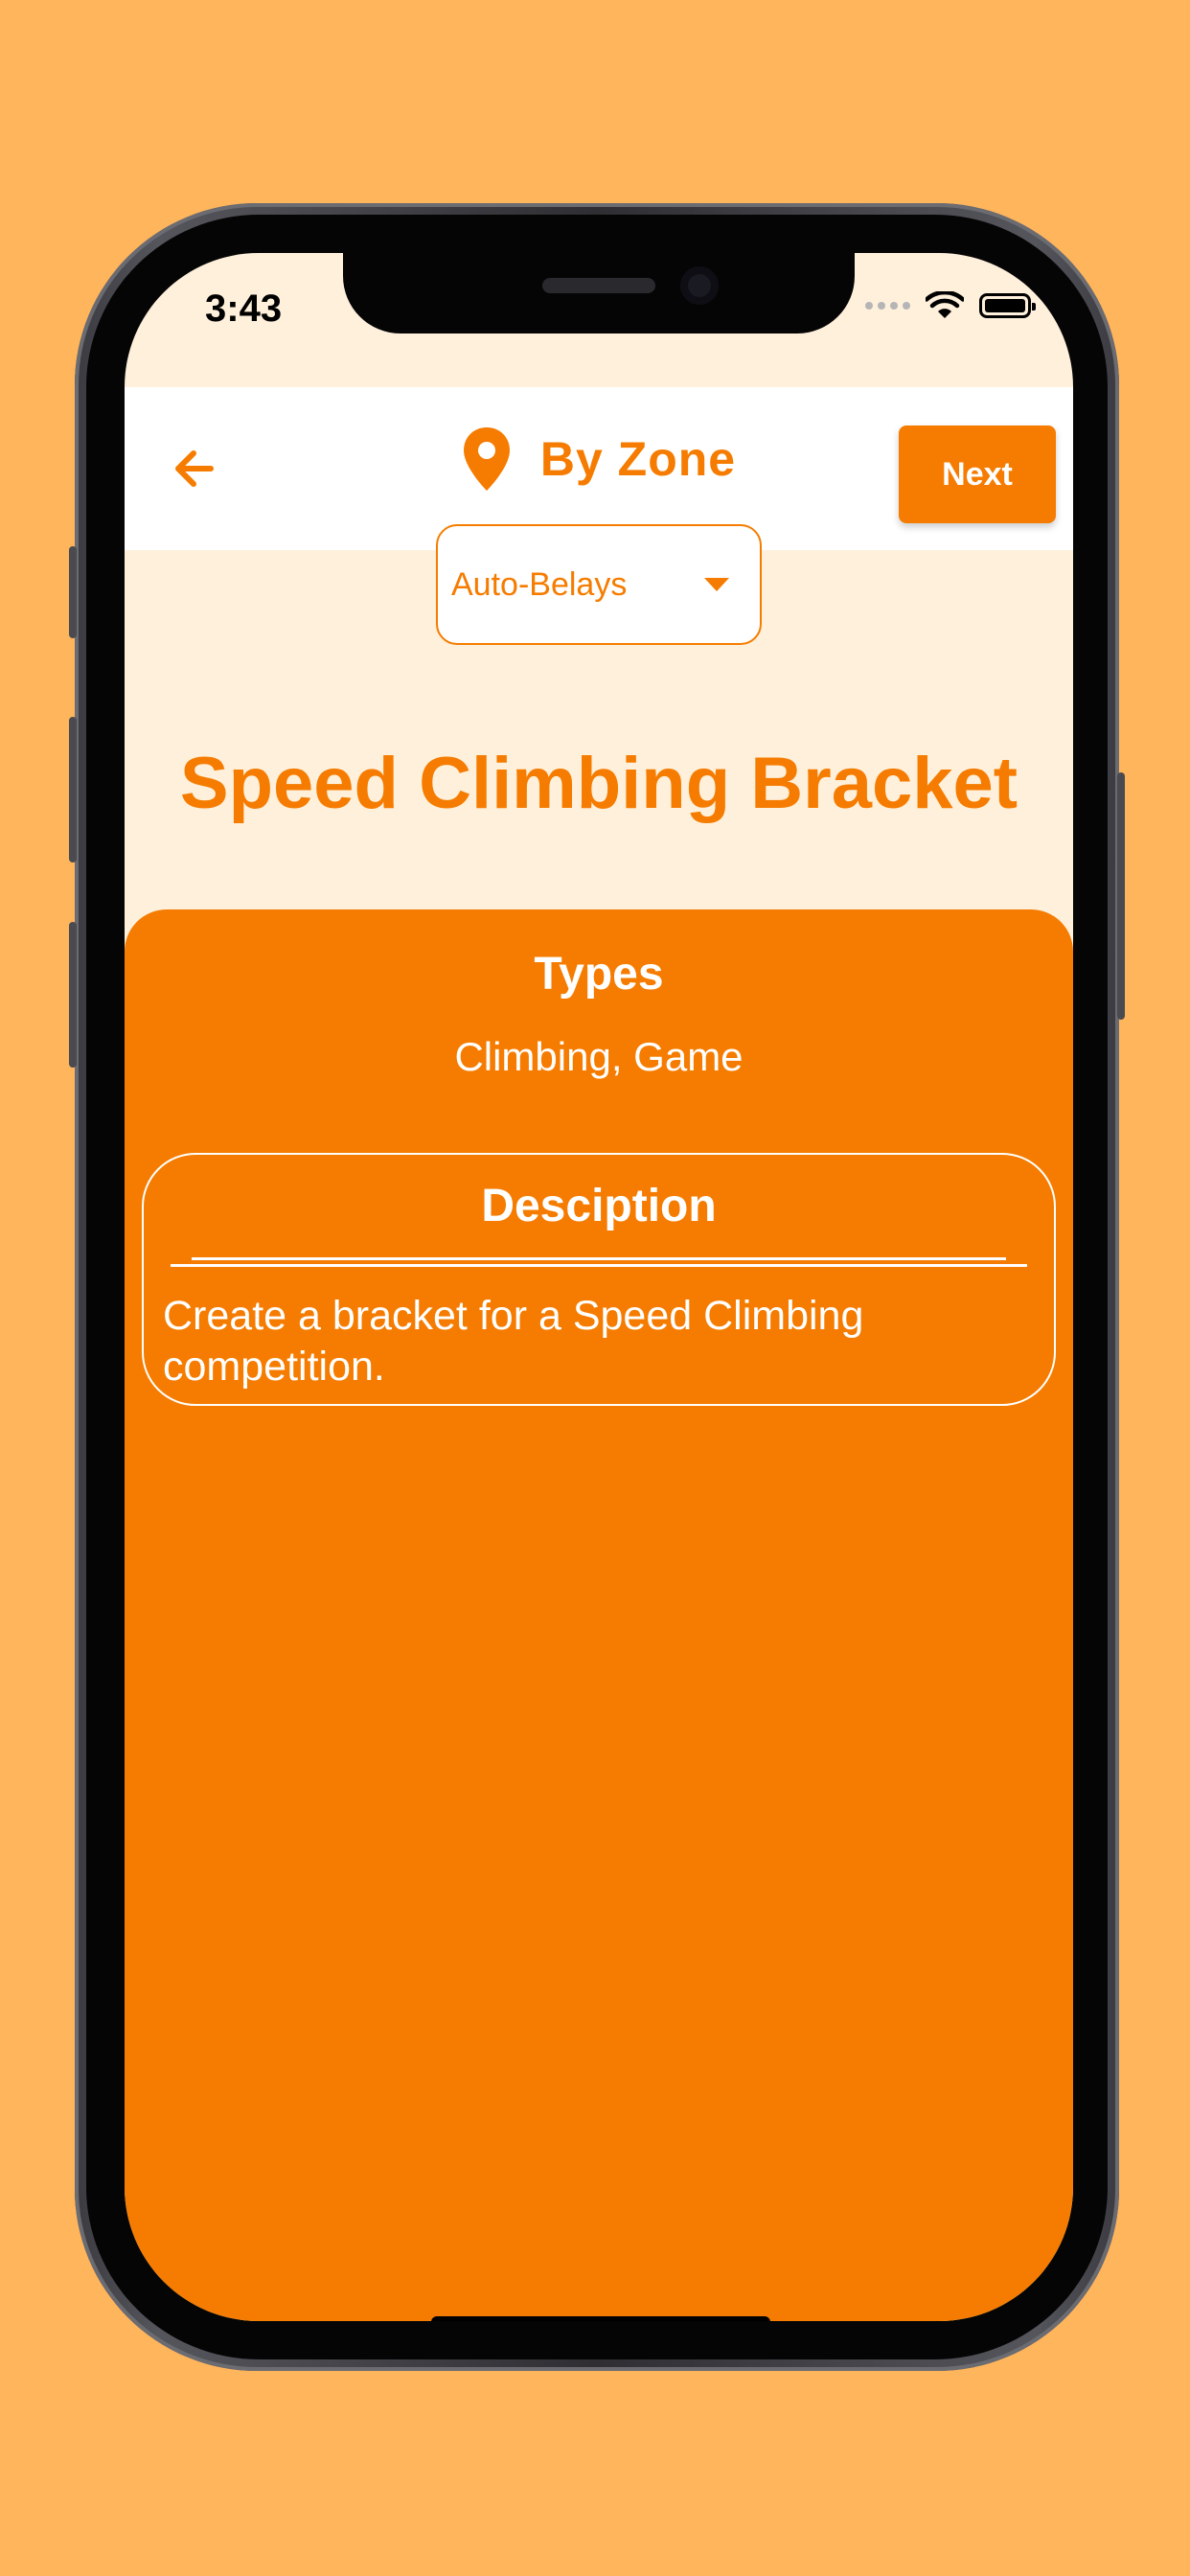 The height and width of the screenshot is (2576, 1190). Describe the element at coordinates (244, 309) in the screenshot. I see `status-time: 3:43` at that location.